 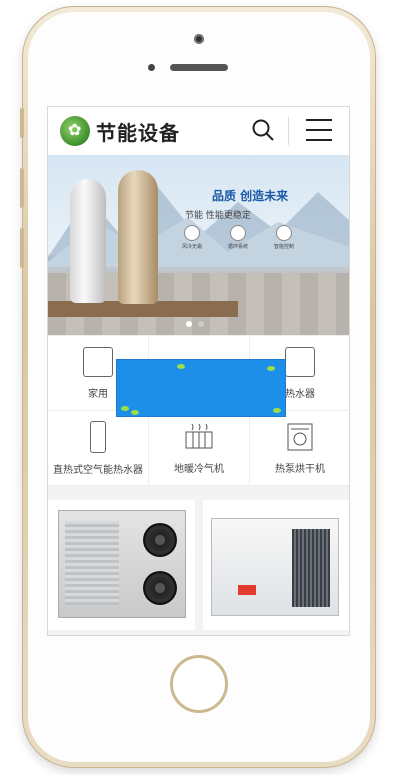 I want to click on control-icon, so click(x=284, y=233).